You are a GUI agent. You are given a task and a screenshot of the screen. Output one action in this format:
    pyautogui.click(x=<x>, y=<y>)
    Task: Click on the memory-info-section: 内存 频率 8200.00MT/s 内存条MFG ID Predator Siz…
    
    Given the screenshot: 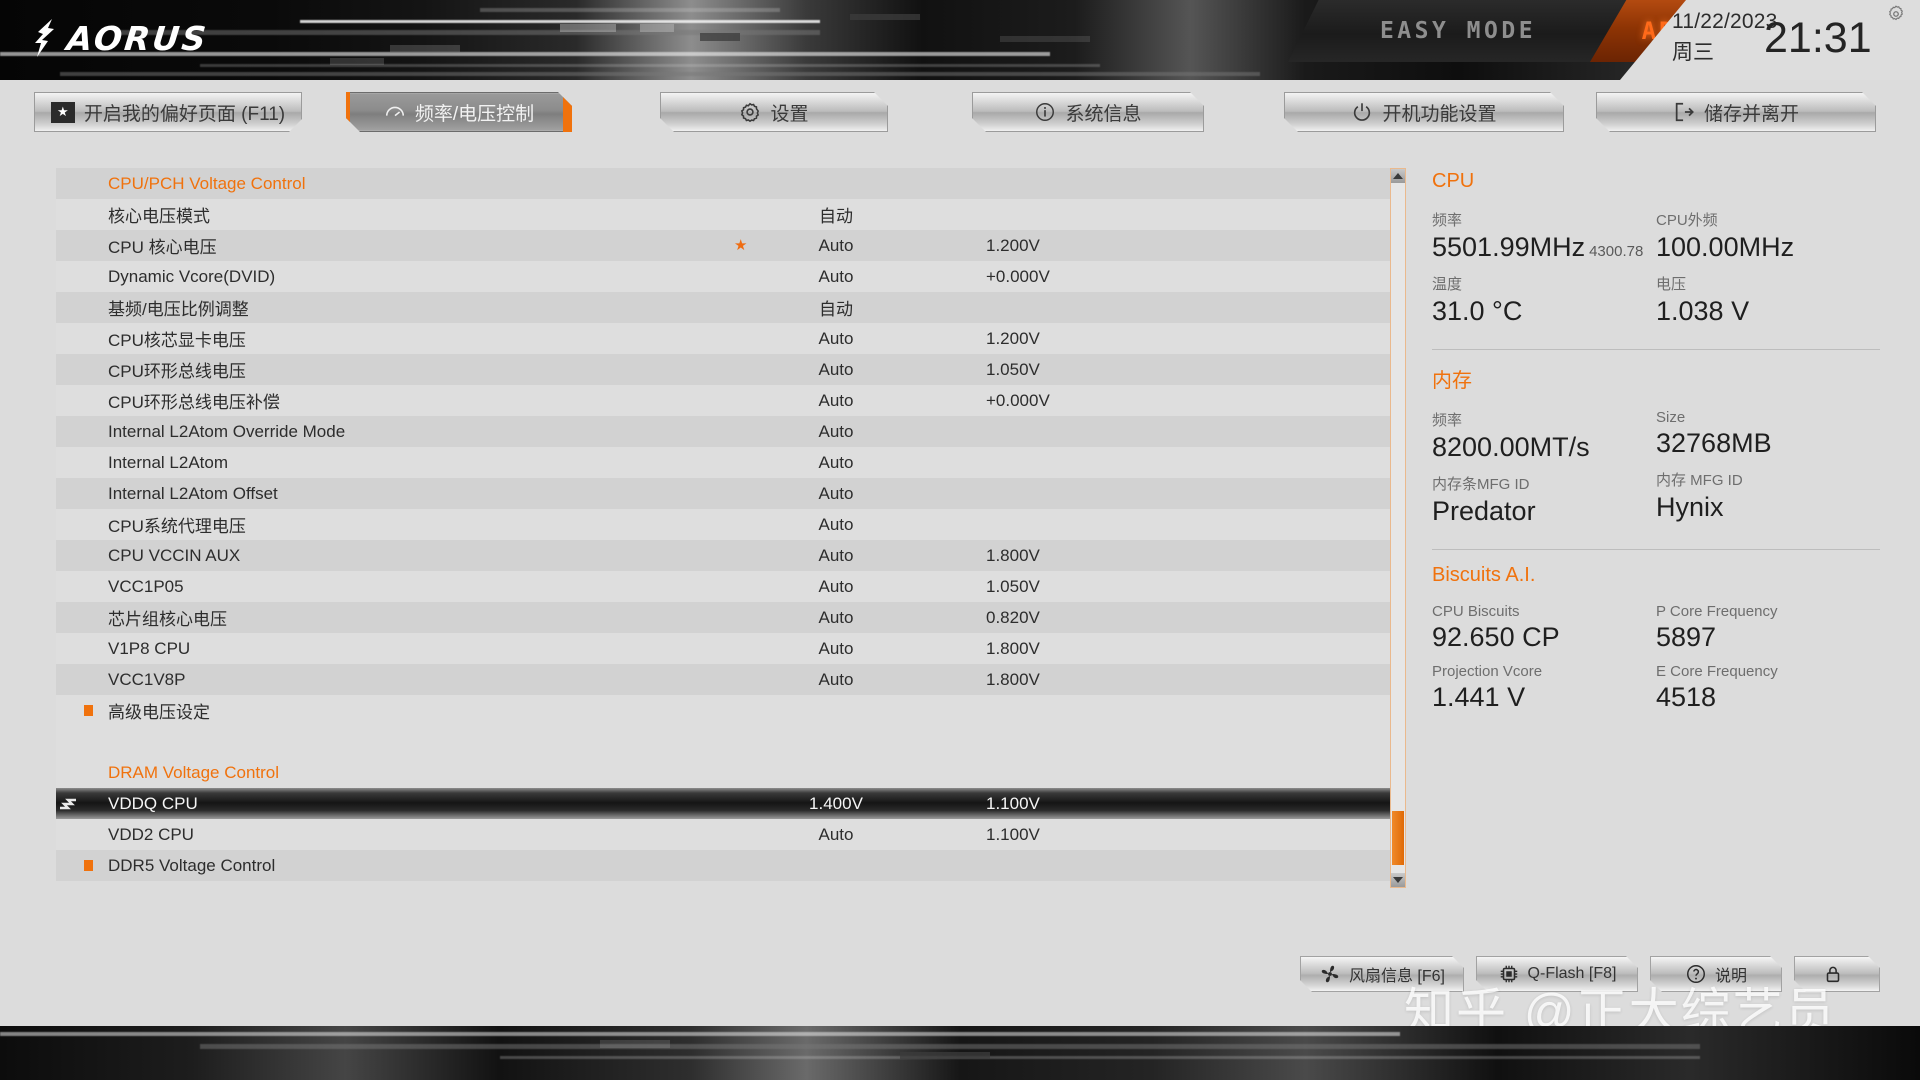 What is the action you would take?
    pyautogui.click(x=1656, y=445)
    